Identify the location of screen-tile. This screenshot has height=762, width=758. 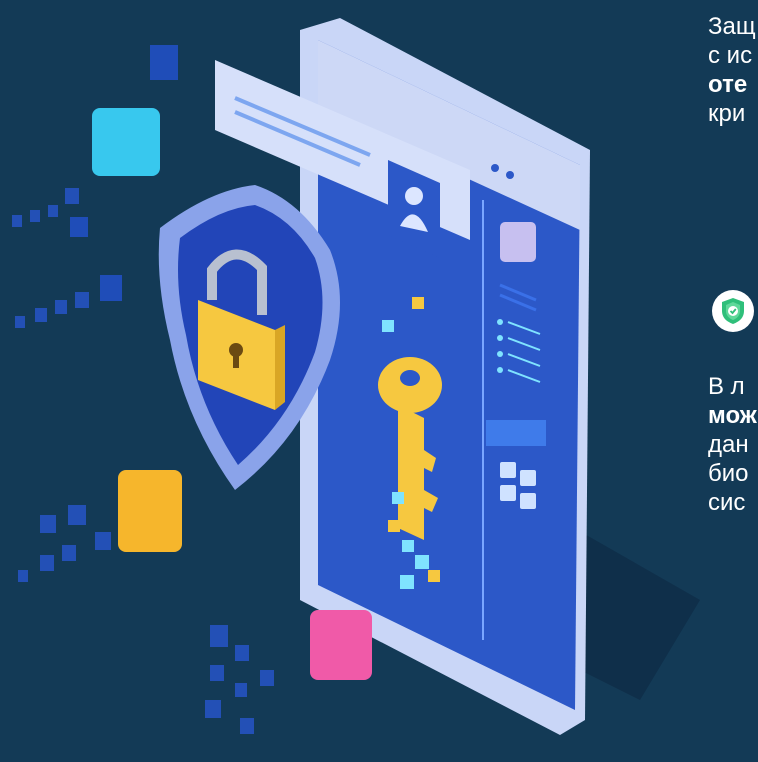
(518, 242).